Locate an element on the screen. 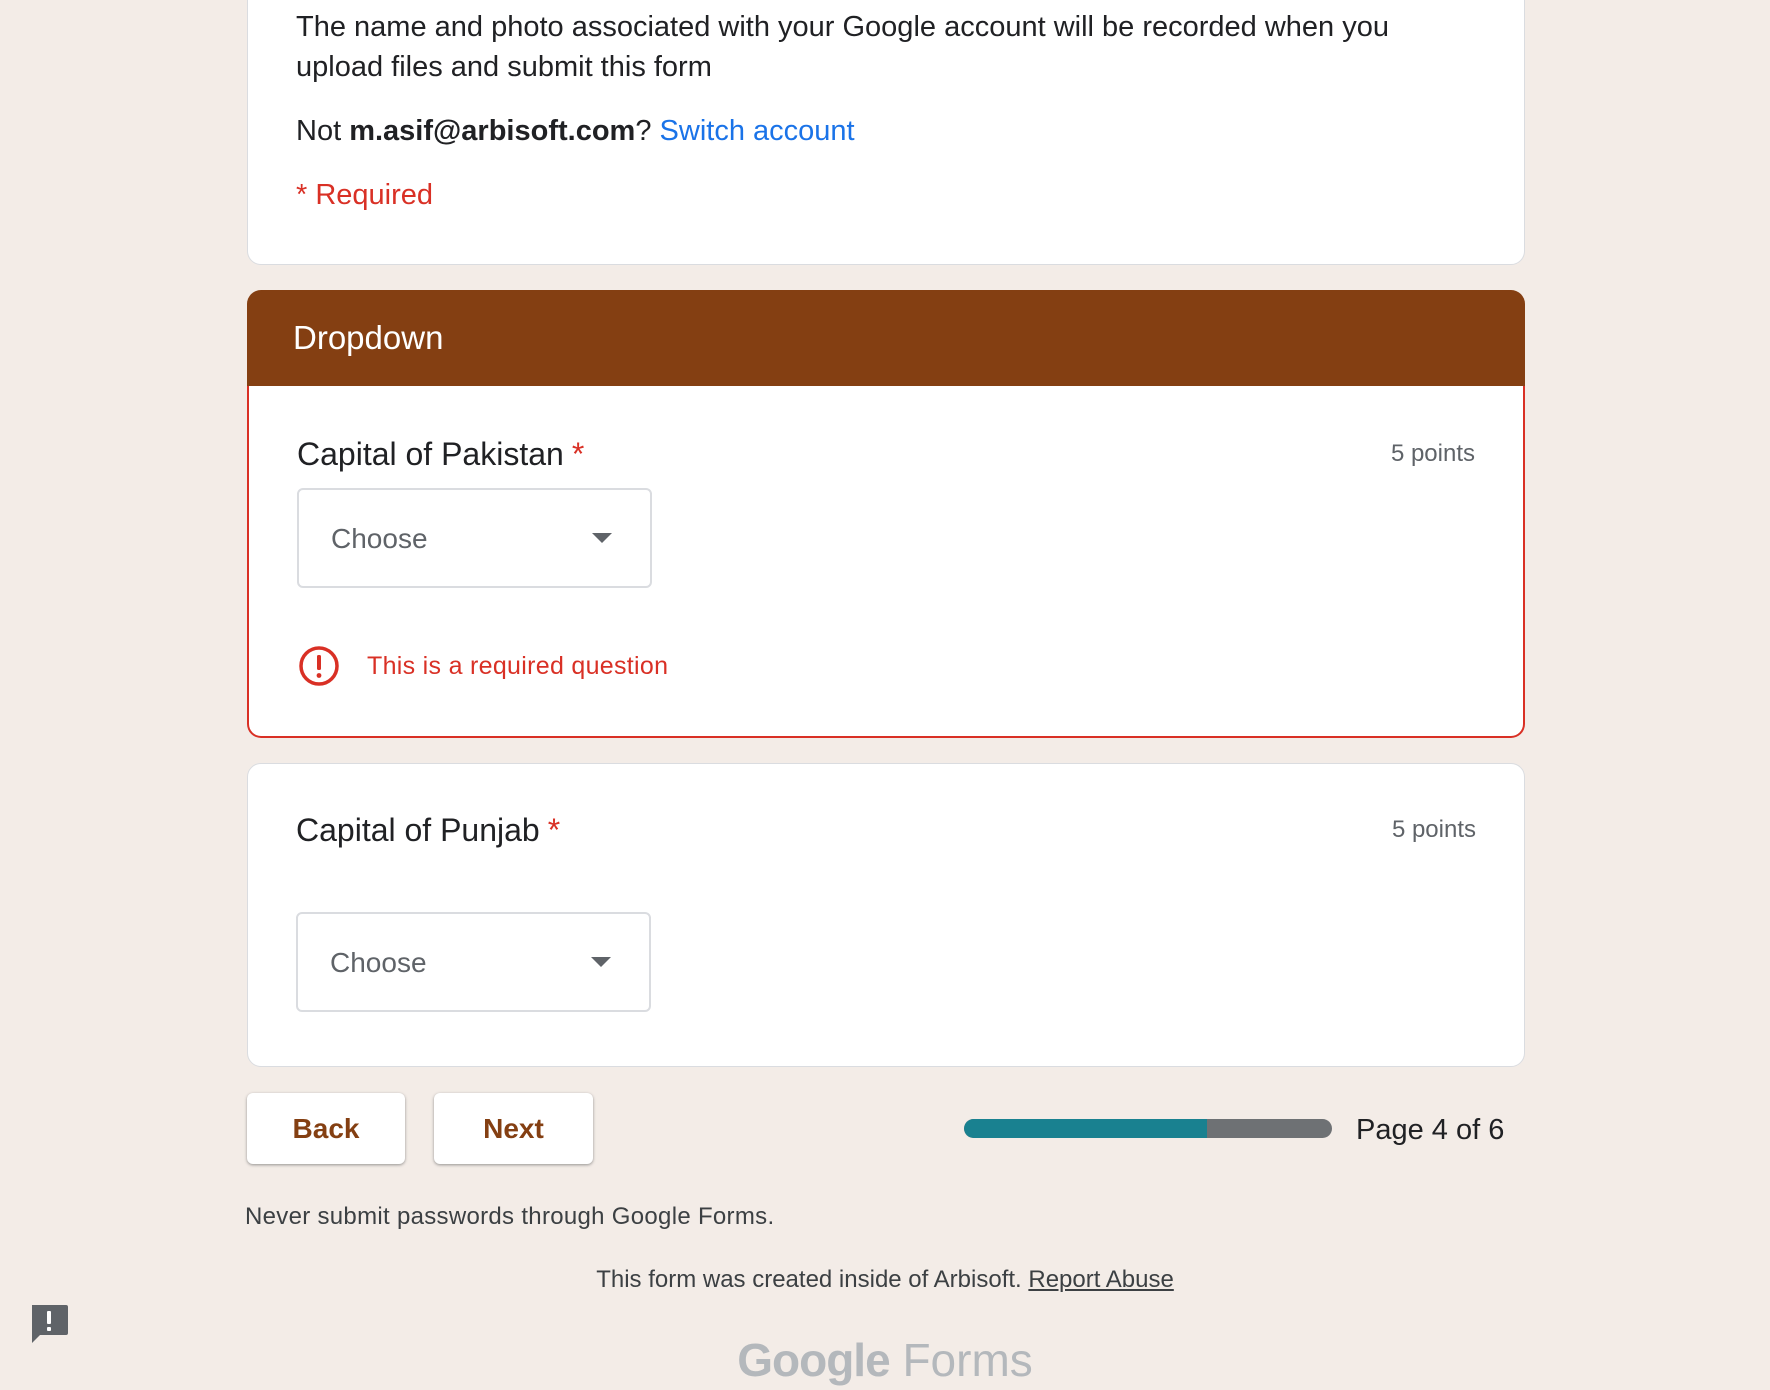 Image resolution: width=1770 pixels, height=1390 pixels. question-title-text: Capital of Pakistan is located at coordinates (430, 454).